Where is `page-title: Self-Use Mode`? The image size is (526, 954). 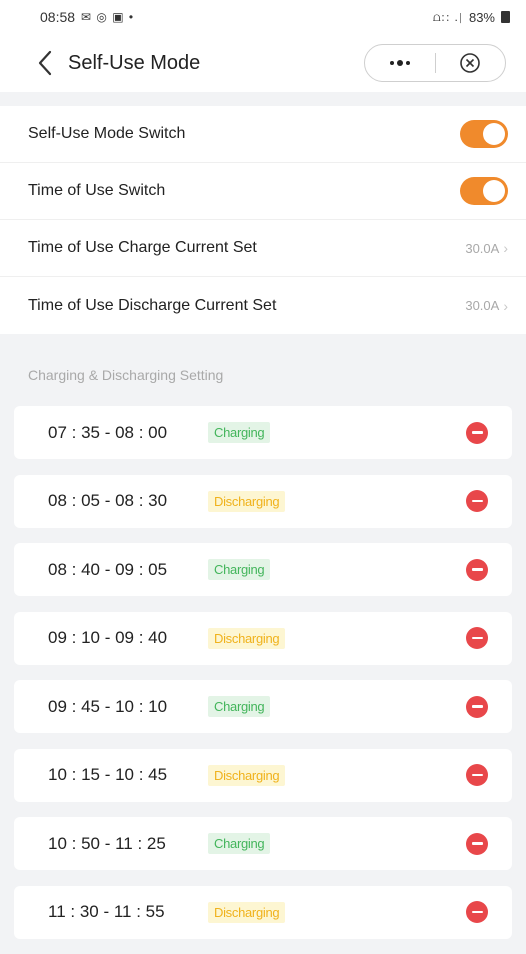
page-title: Self-Use Mode is located at coordinates (134, 62).